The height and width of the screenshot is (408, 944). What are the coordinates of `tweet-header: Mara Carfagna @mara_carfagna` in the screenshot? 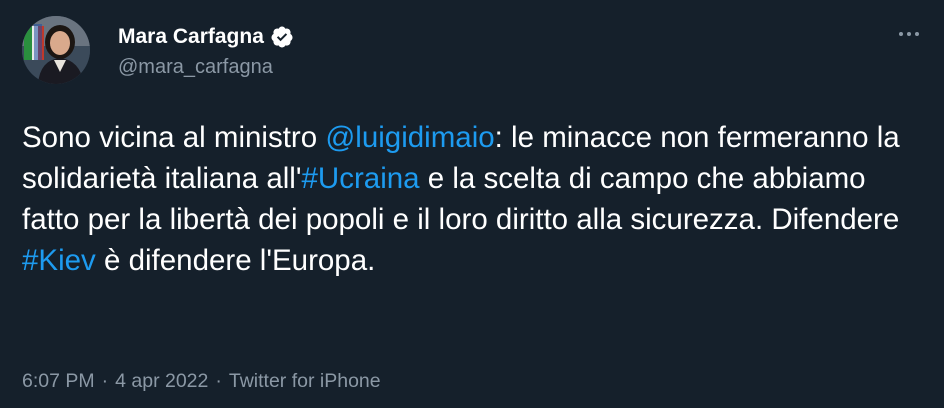 It's located at (158, 50).